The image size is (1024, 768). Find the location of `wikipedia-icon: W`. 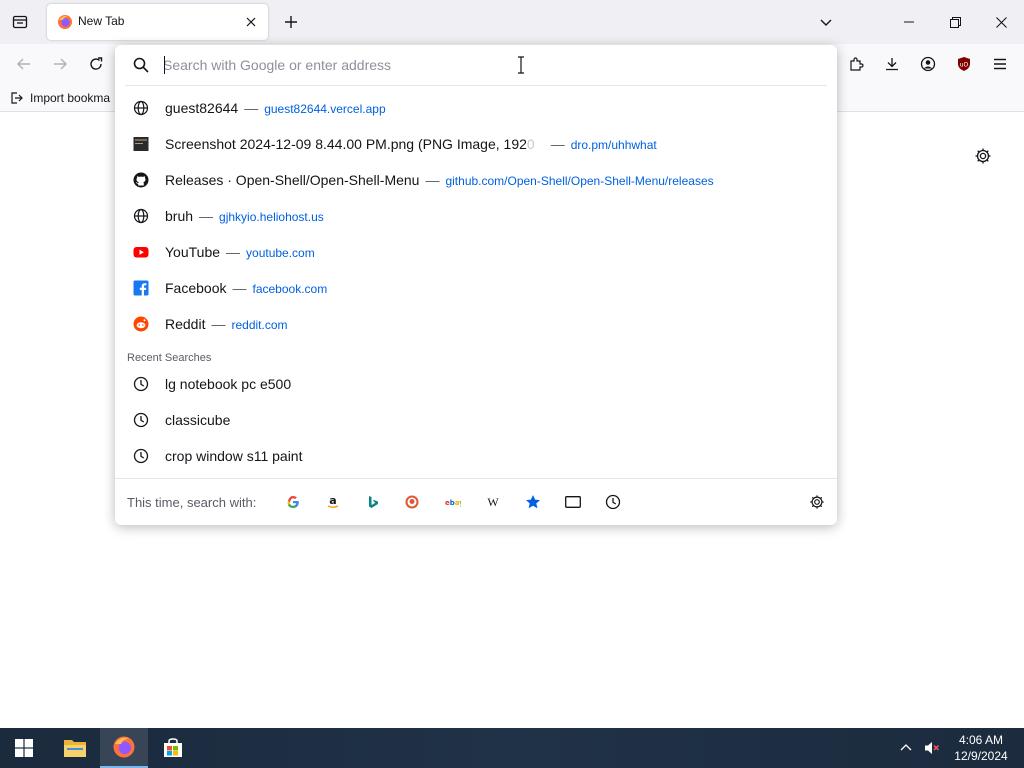

wikipedia-icon: W is located at coordinates (493, 502).